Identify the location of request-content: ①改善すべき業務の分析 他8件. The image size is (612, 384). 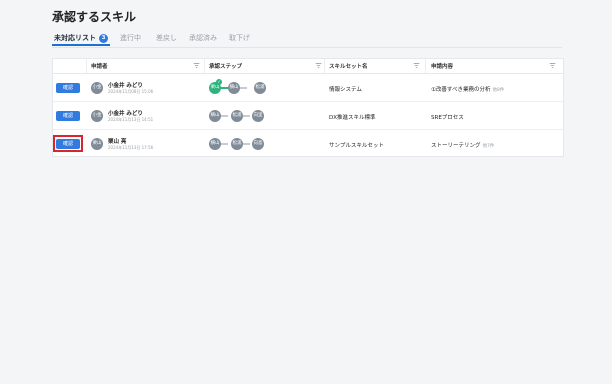
(467, 89).